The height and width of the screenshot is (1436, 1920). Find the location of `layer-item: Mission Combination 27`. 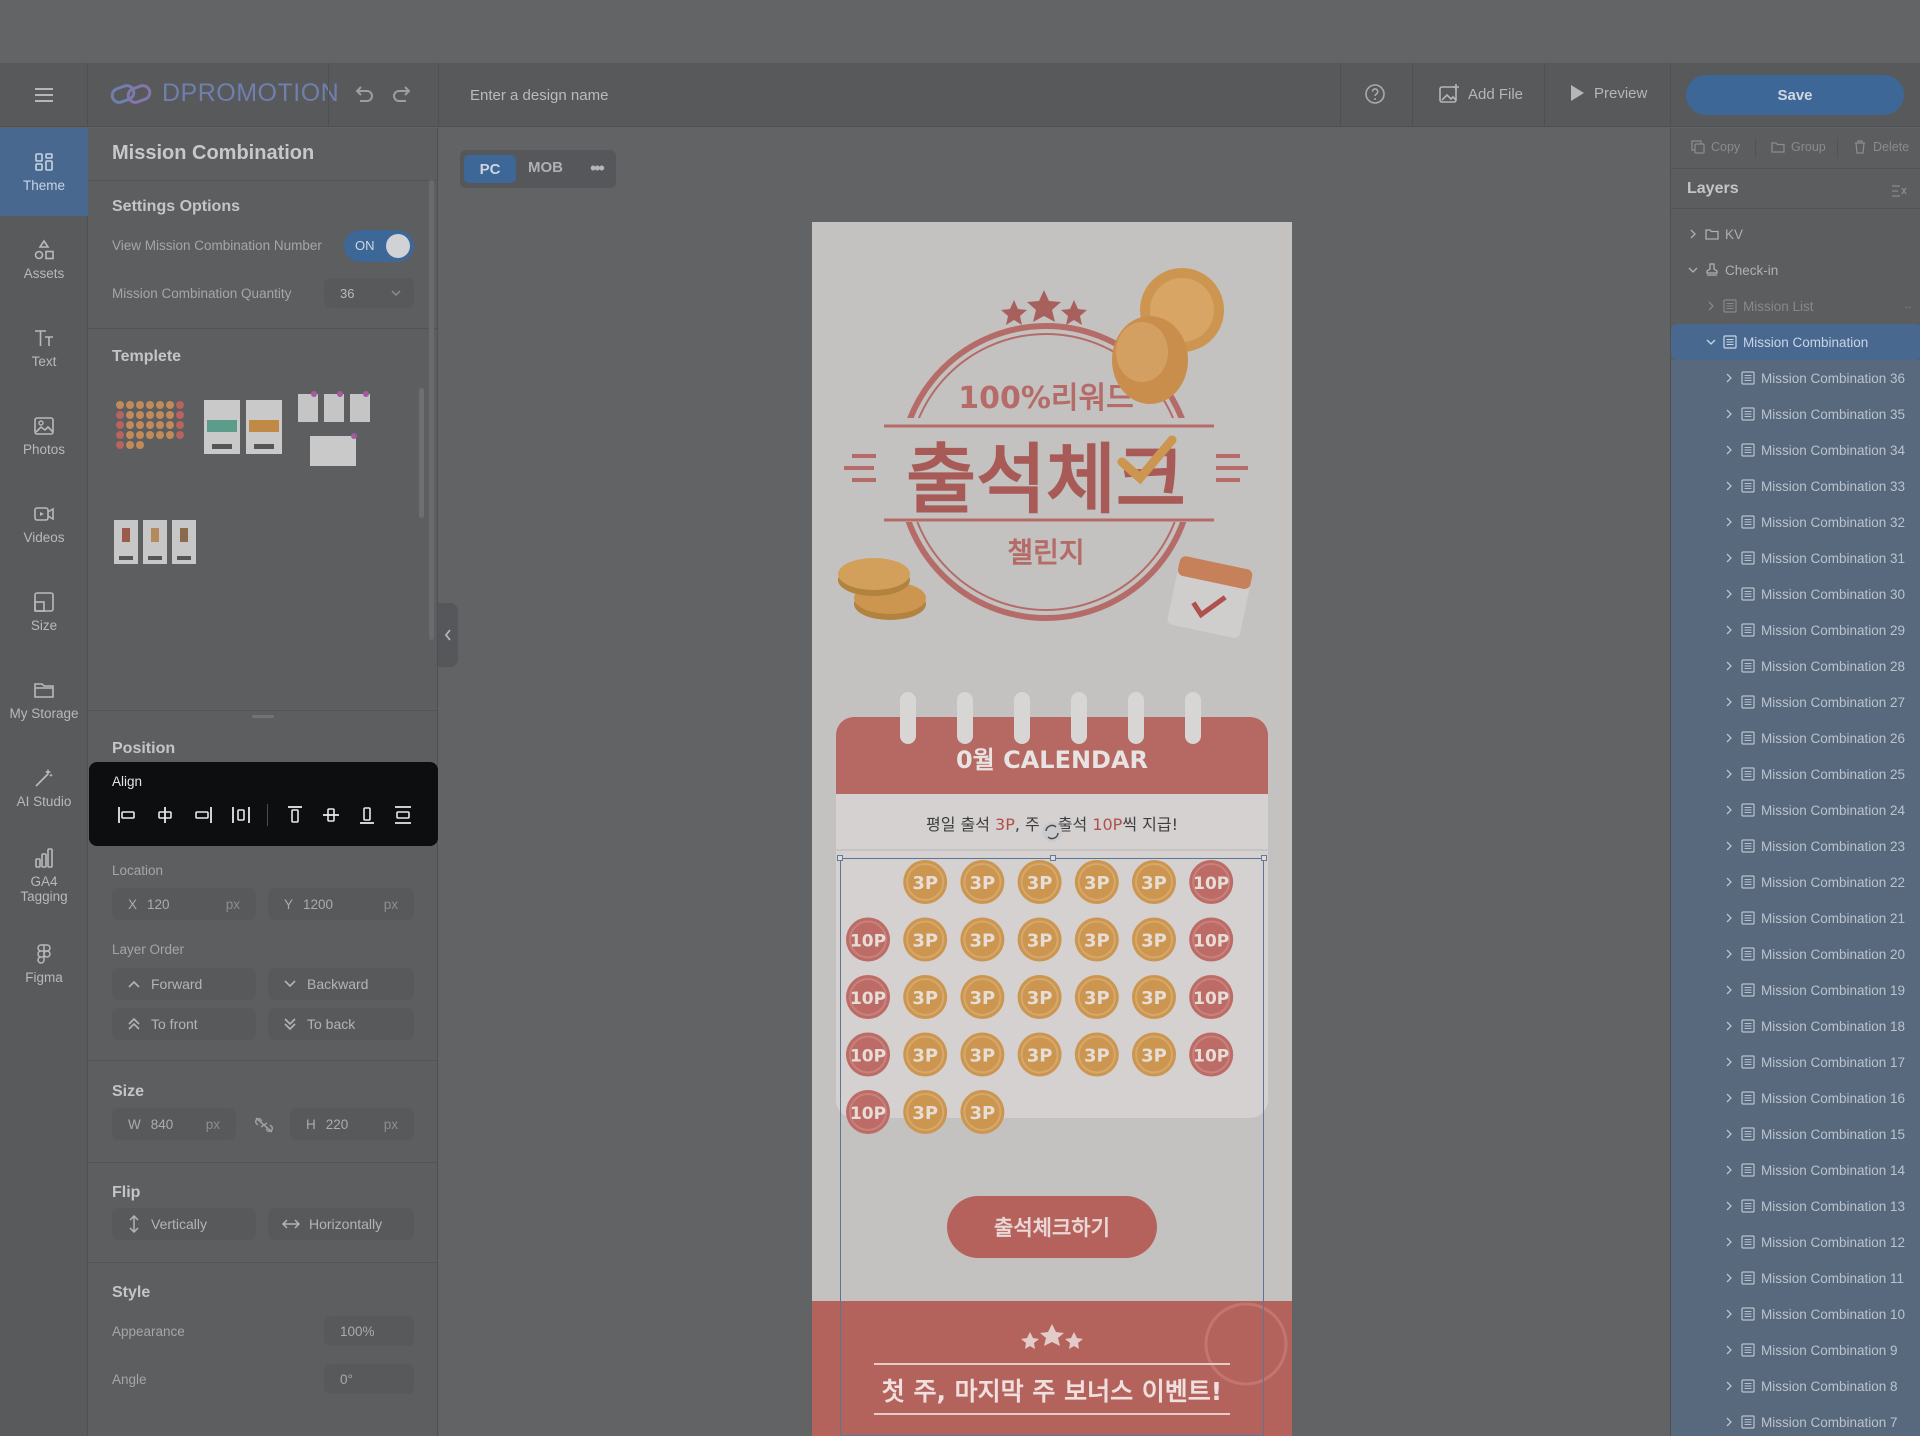

layer-item: Mission Combination 27 is located at coordinates (1795, 702).